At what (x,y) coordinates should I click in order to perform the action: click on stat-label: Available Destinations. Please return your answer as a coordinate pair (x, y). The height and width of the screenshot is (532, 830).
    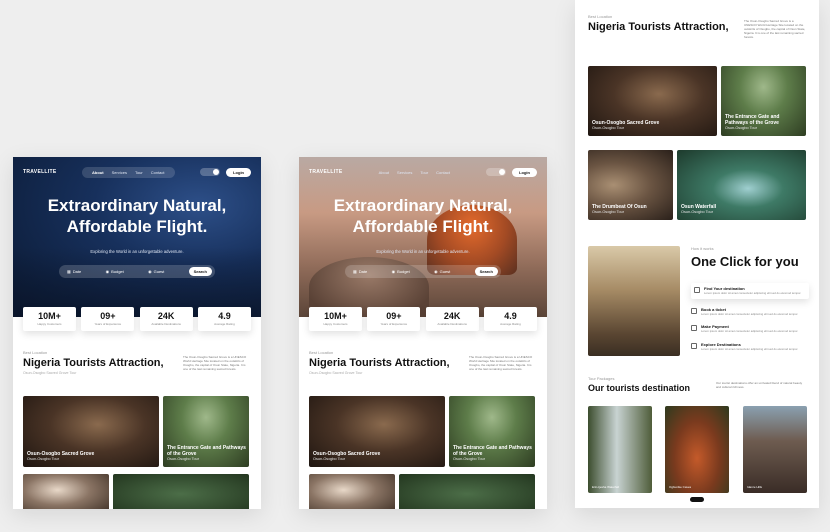
    Looking at the image, I should click on (166, 324).